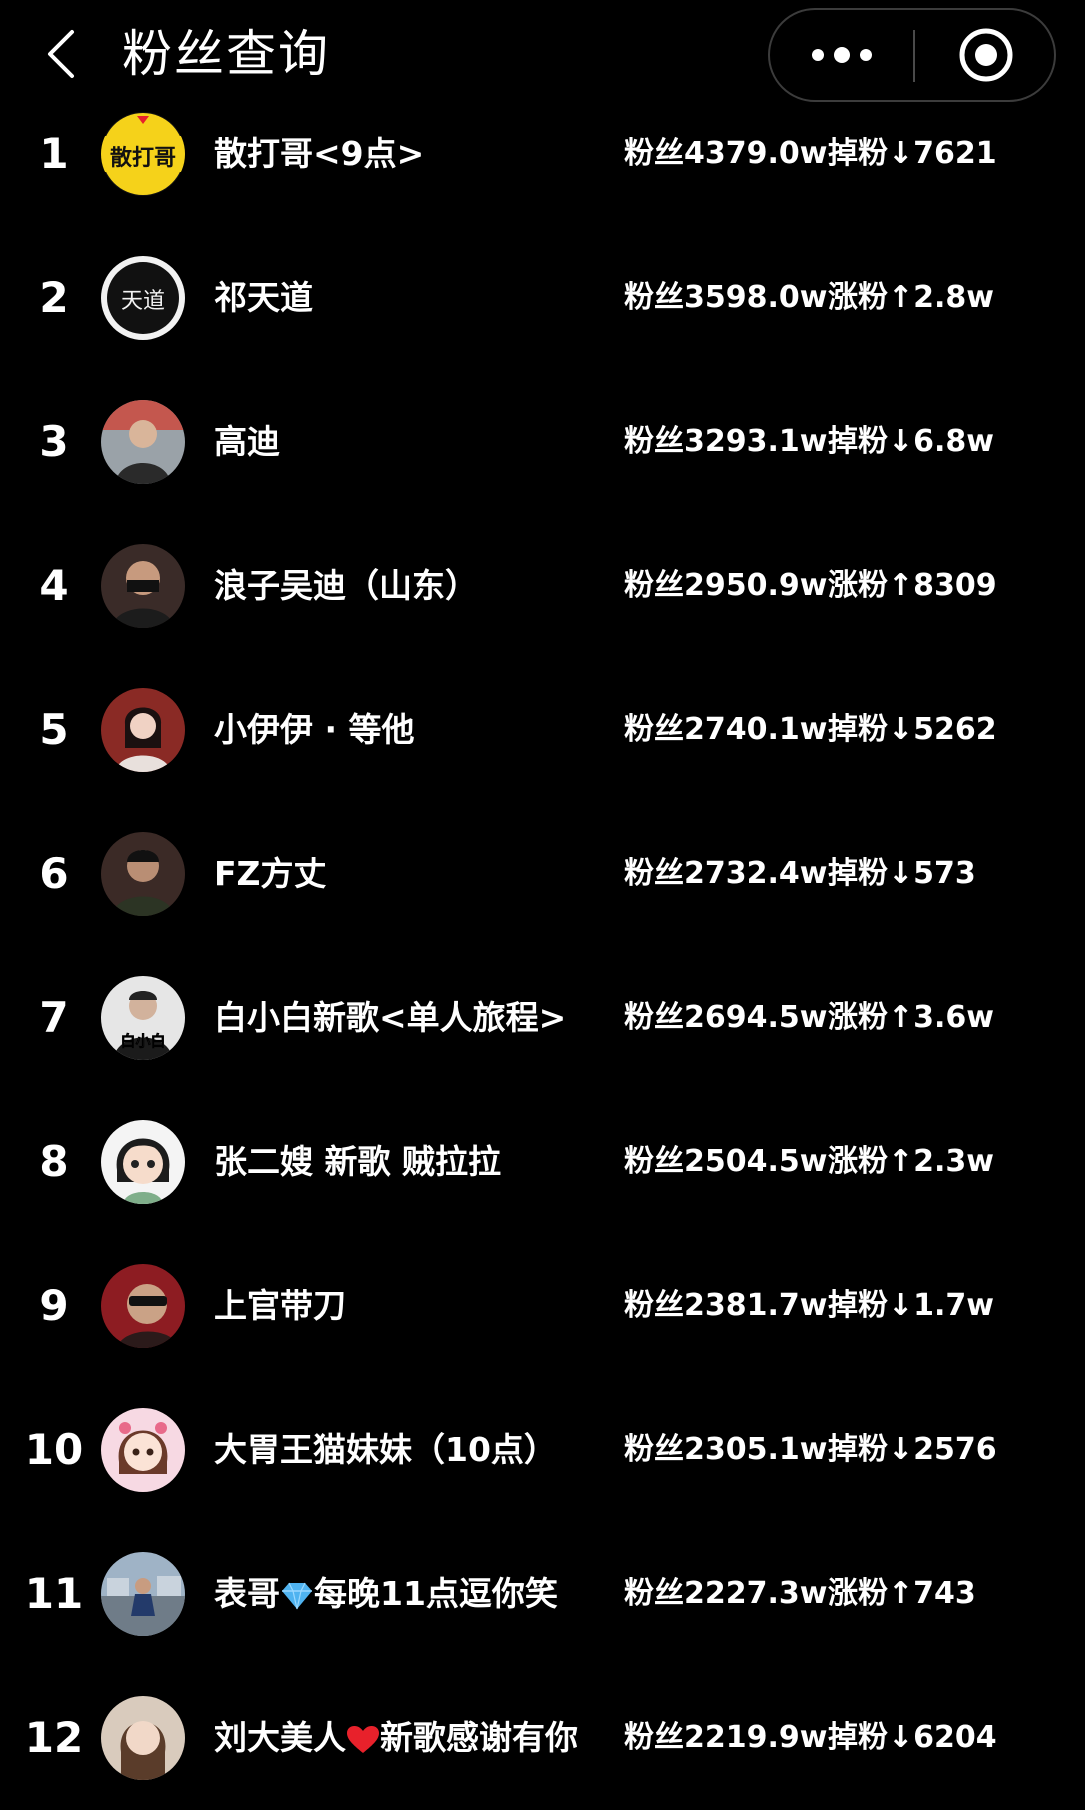 The image size is (1085, 1810). Describe the element at coordinates (143, 301) in the screenshot. I see `svg-text: 天道` at that location.